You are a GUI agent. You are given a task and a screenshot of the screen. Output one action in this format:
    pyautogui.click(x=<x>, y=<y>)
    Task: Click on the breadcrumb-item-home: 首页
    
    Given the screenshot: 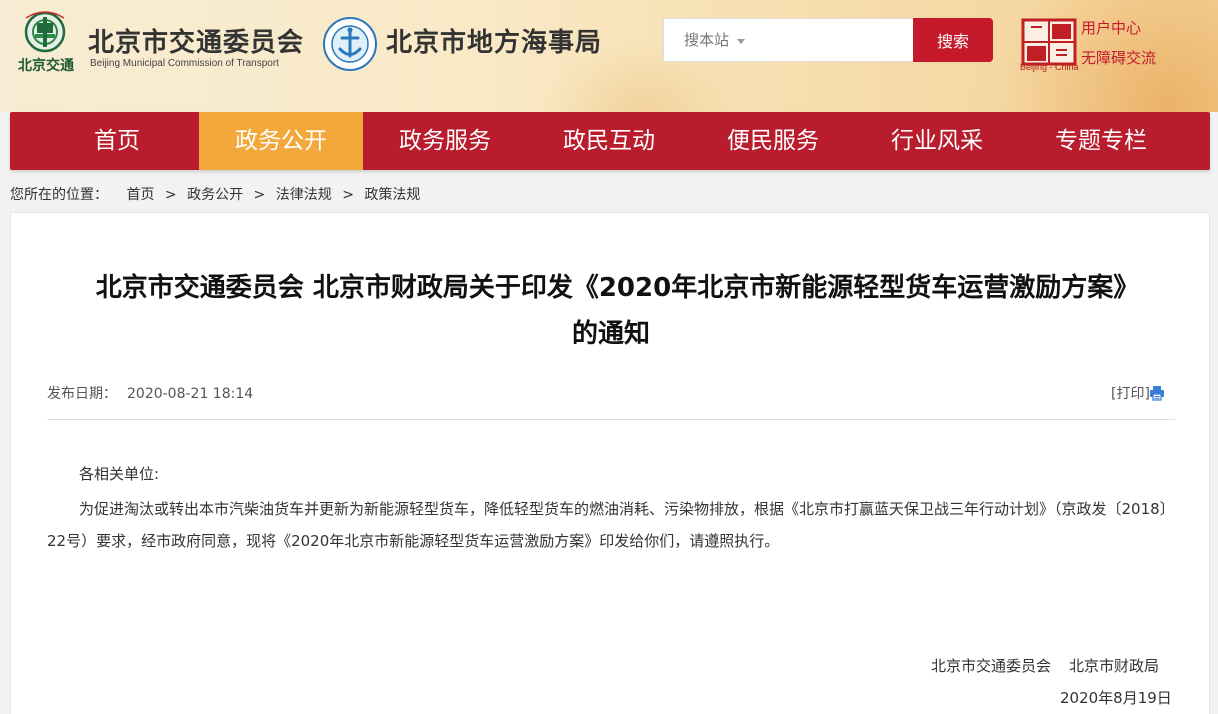 What is the action you would take?
    pyautogui.click(x=140, y=195)
    